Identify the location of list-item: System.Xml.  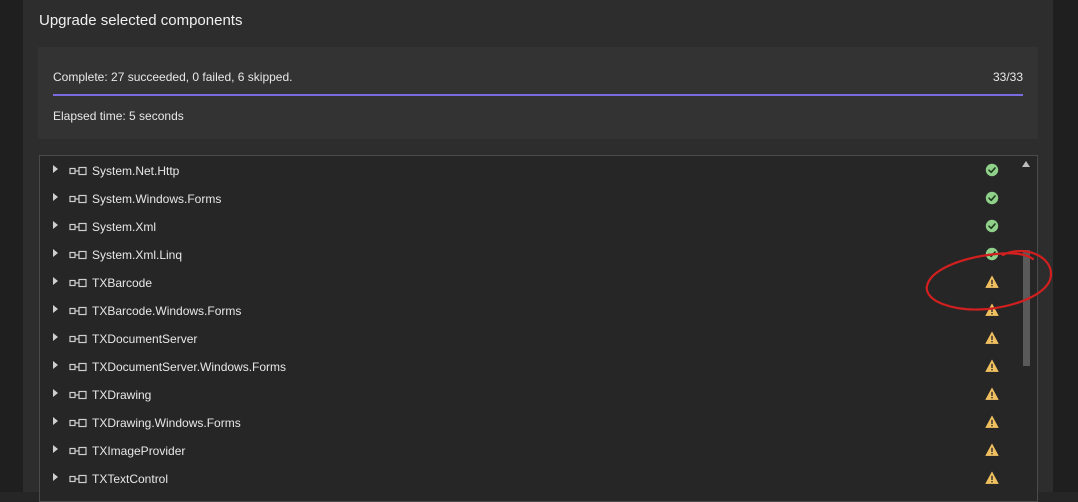
(530, 227).